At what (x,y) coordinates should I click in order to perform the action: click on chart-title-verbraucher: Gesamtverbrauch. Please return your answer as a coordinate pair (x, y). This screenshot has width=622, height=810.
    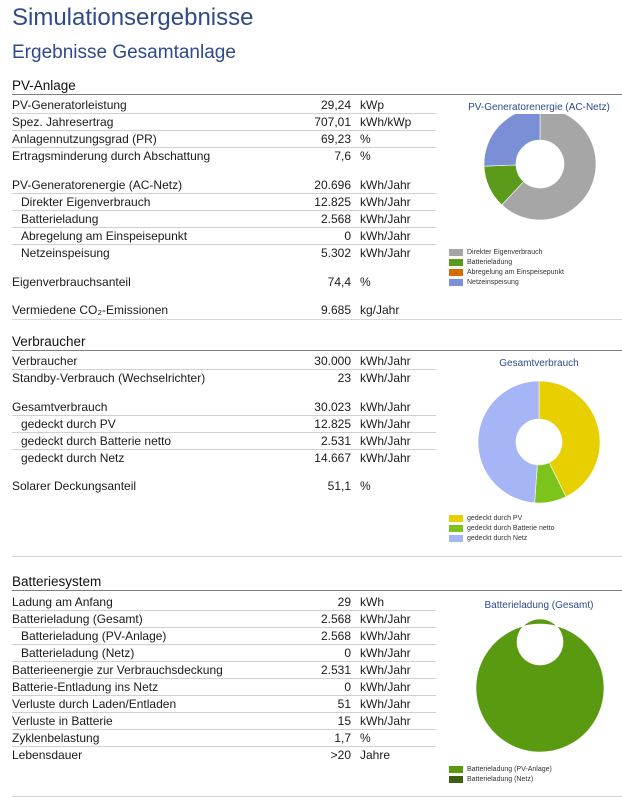
    Looking at the image, I should click on (539, 363).